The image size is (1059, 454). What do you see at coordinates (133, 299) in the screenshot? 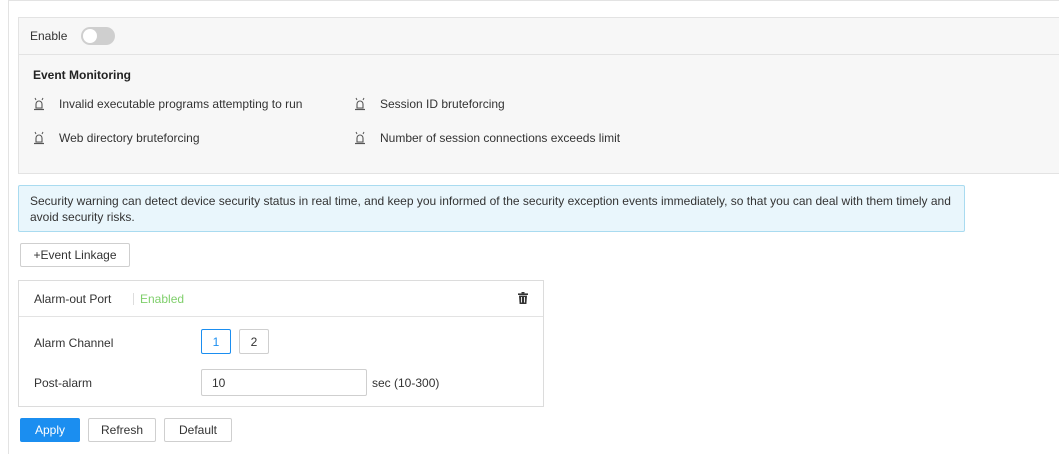
I see `title-separator` at bounding box center [133, 299].